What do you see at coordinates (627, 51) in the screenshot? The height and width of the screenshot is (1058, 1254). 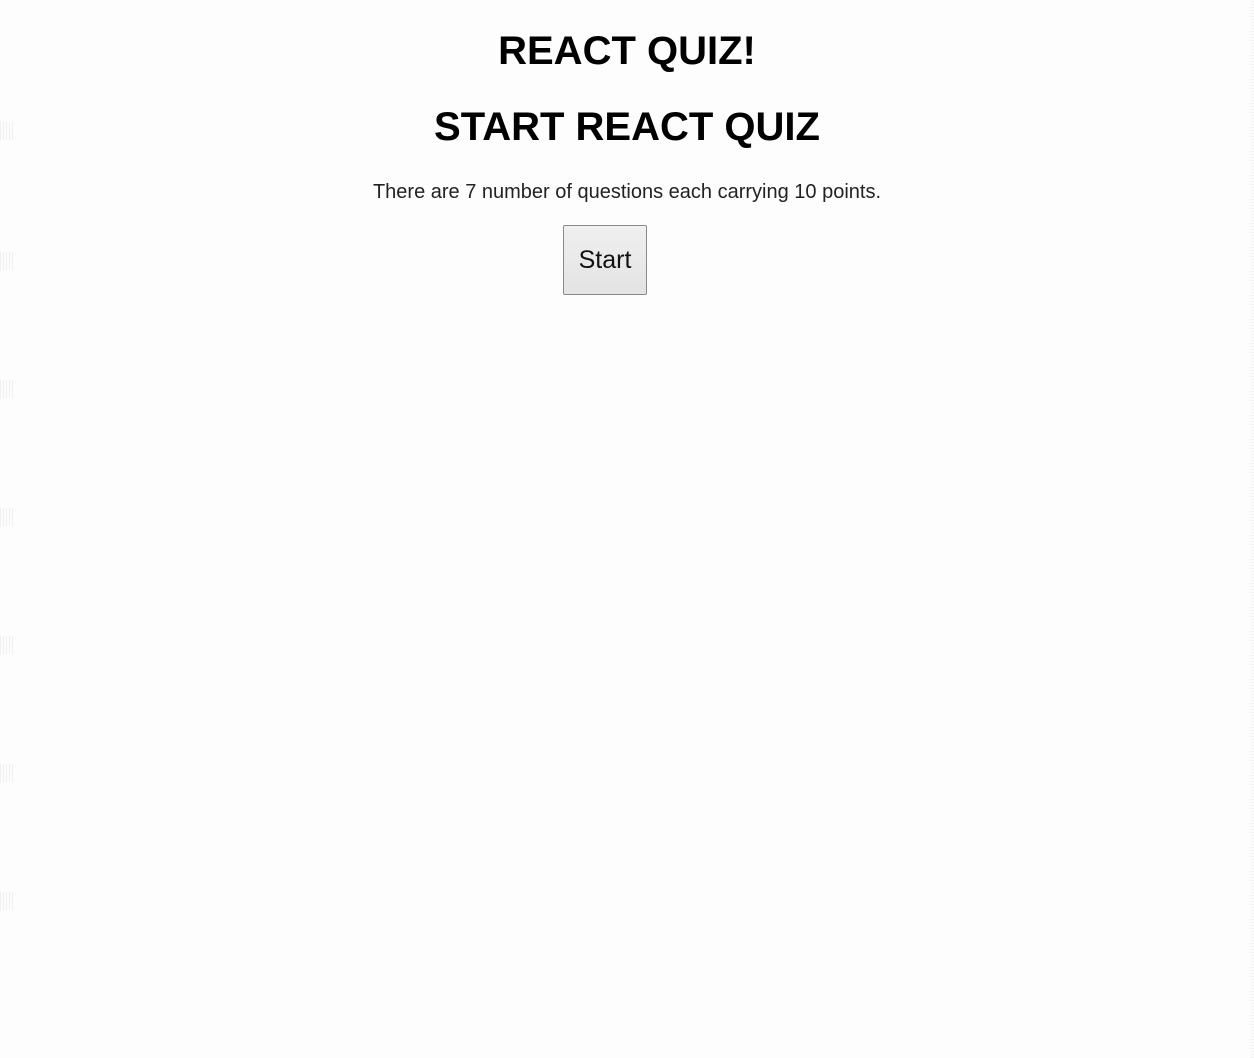 I see `app-title: REACT QUIZ!` at bounding box center [627, 51].